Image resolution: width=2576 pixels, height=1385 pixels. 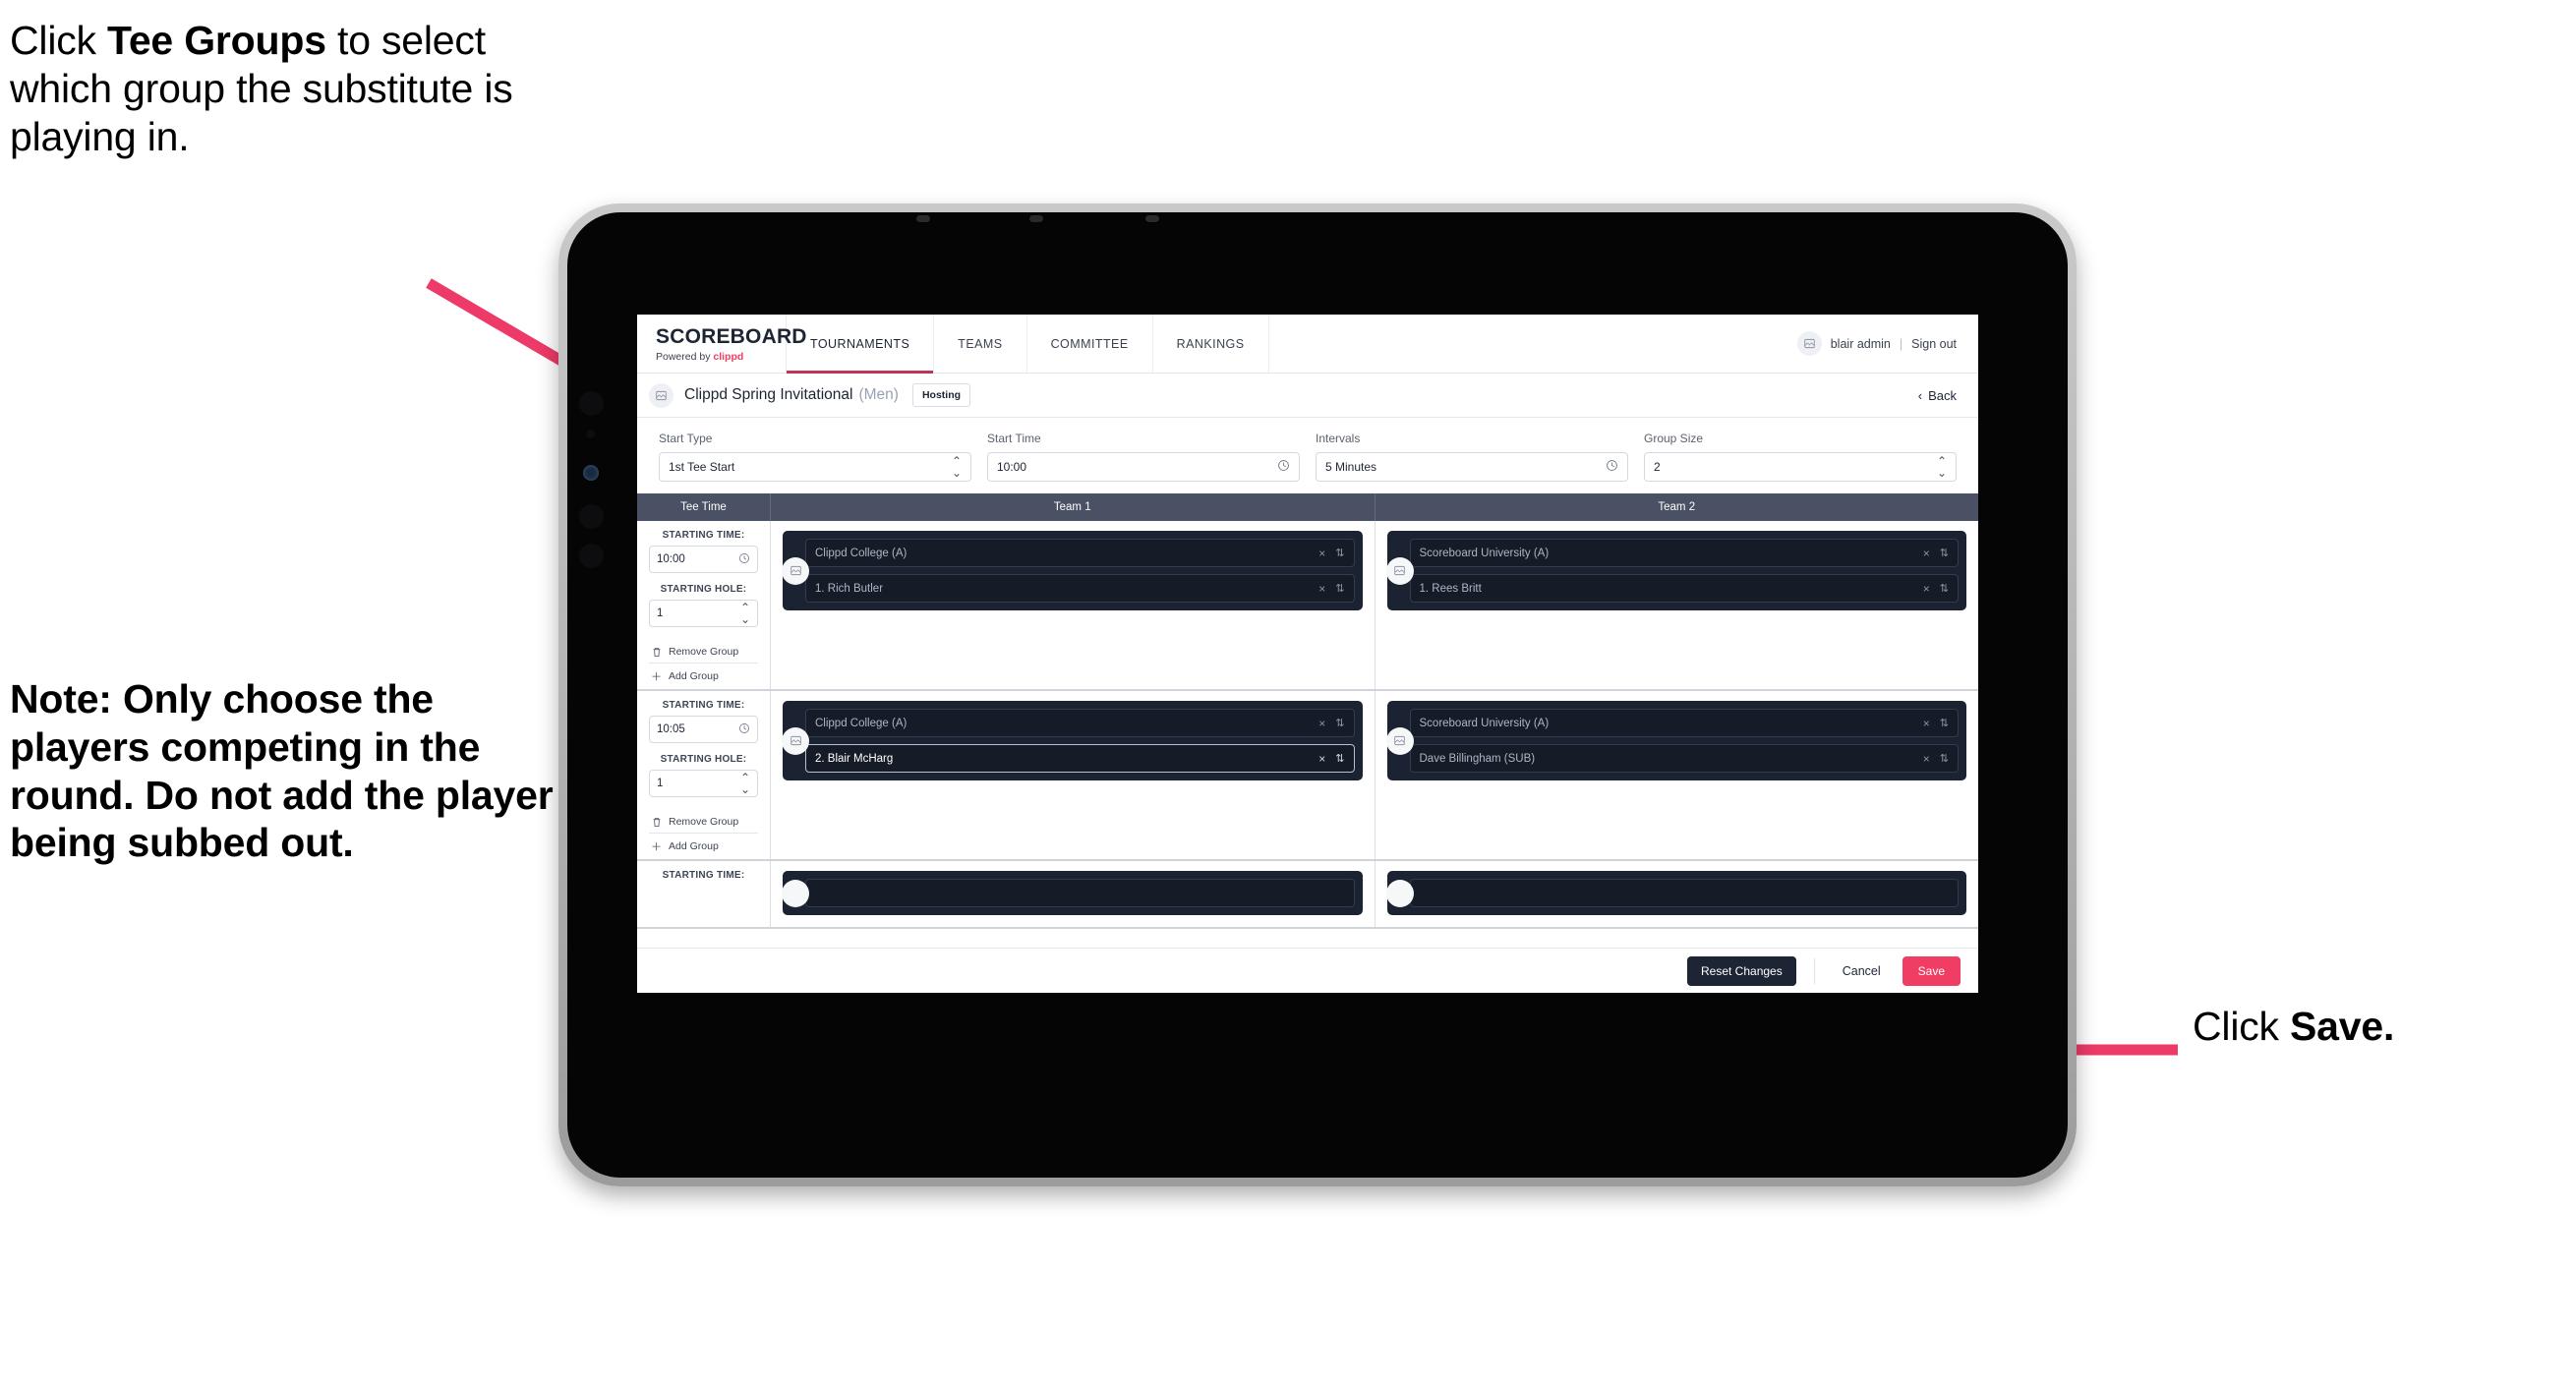 I want to click on save-button: Save, so click(x=1931, y=971).